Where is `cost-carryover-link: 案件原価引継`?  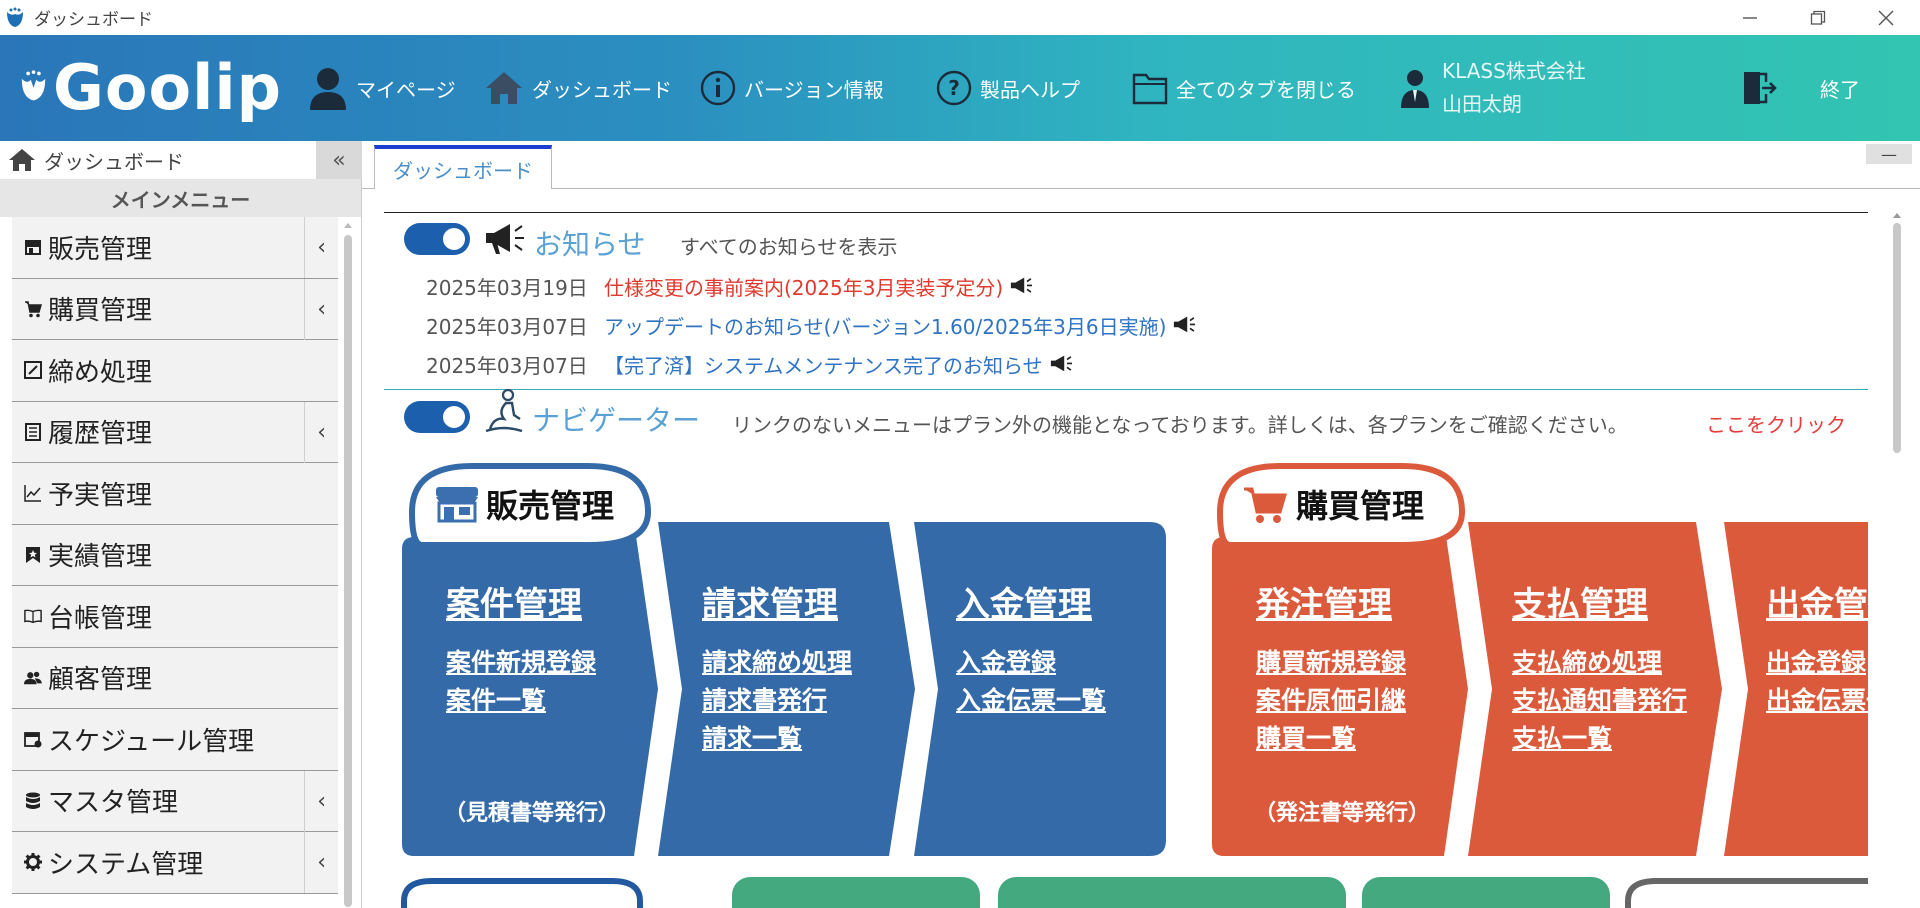
cost-carryover-link: 案件原価引継 is located at coordinates (1331, 701).